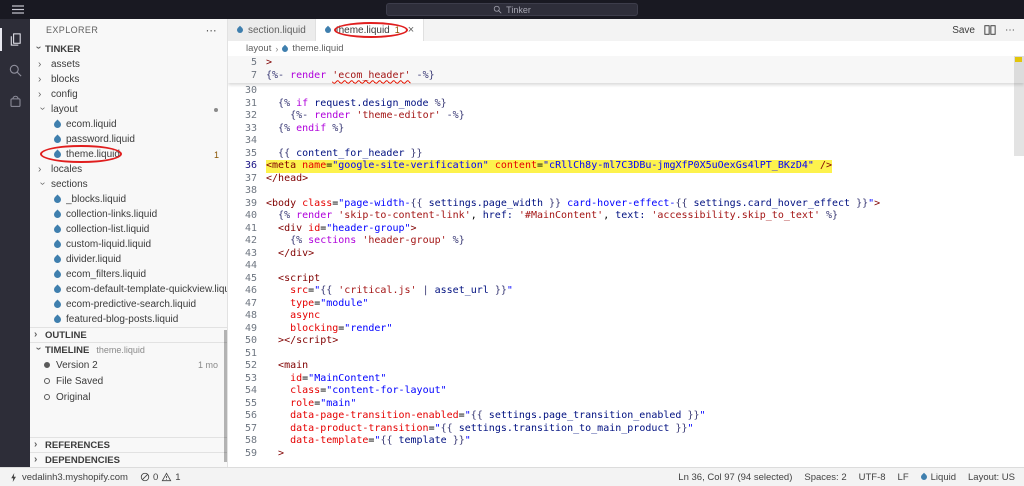 The height and width of the screenshot is (486, 1024). Describe the element at coordinates (290, 228) in the screenshot. I see `code-token: <div` at that location.